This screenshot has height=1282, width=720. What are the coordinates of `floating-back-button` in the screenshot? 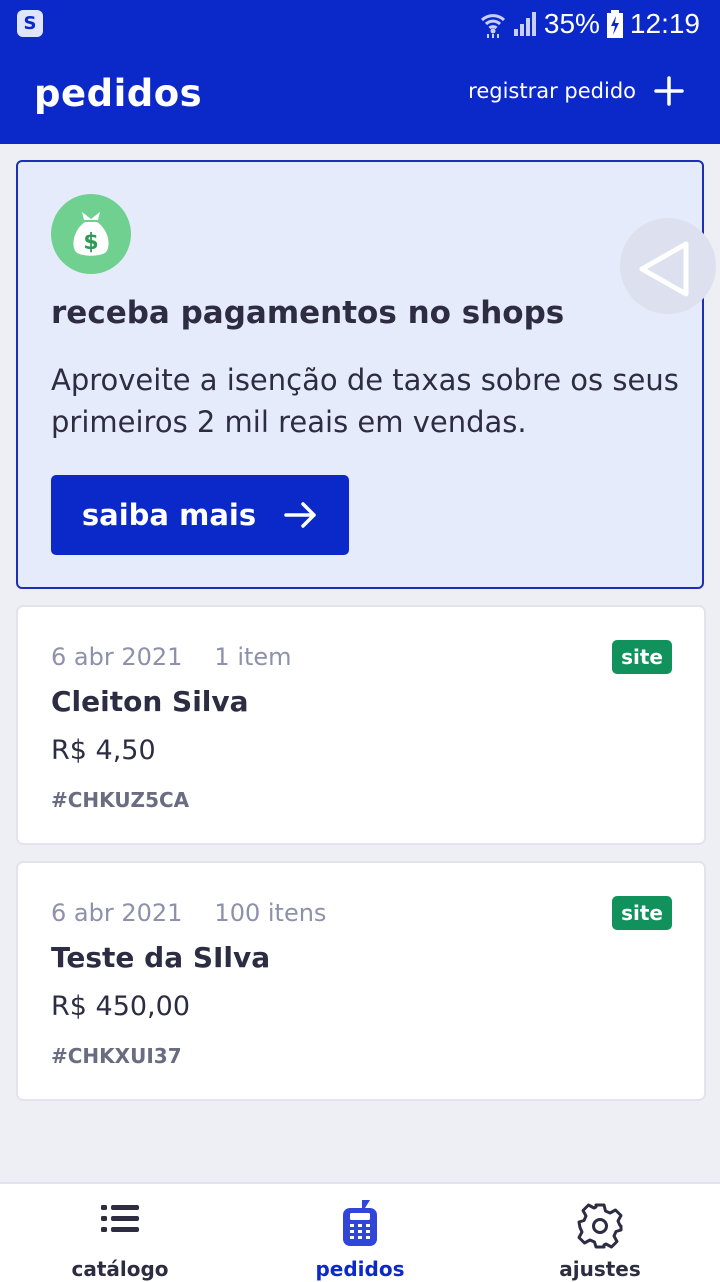 It's located at (668, 266).